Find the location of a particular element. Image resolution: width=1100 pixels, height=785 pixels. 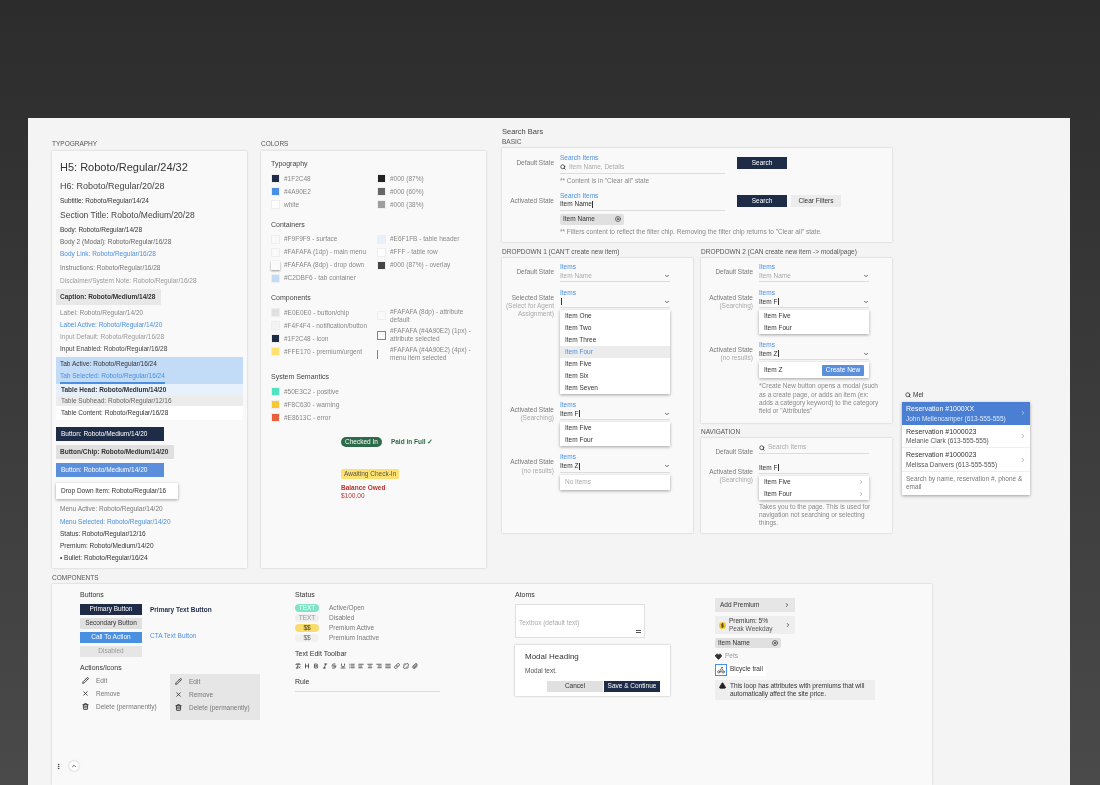

resize-handle-icon is located at coordinates (638, 631).